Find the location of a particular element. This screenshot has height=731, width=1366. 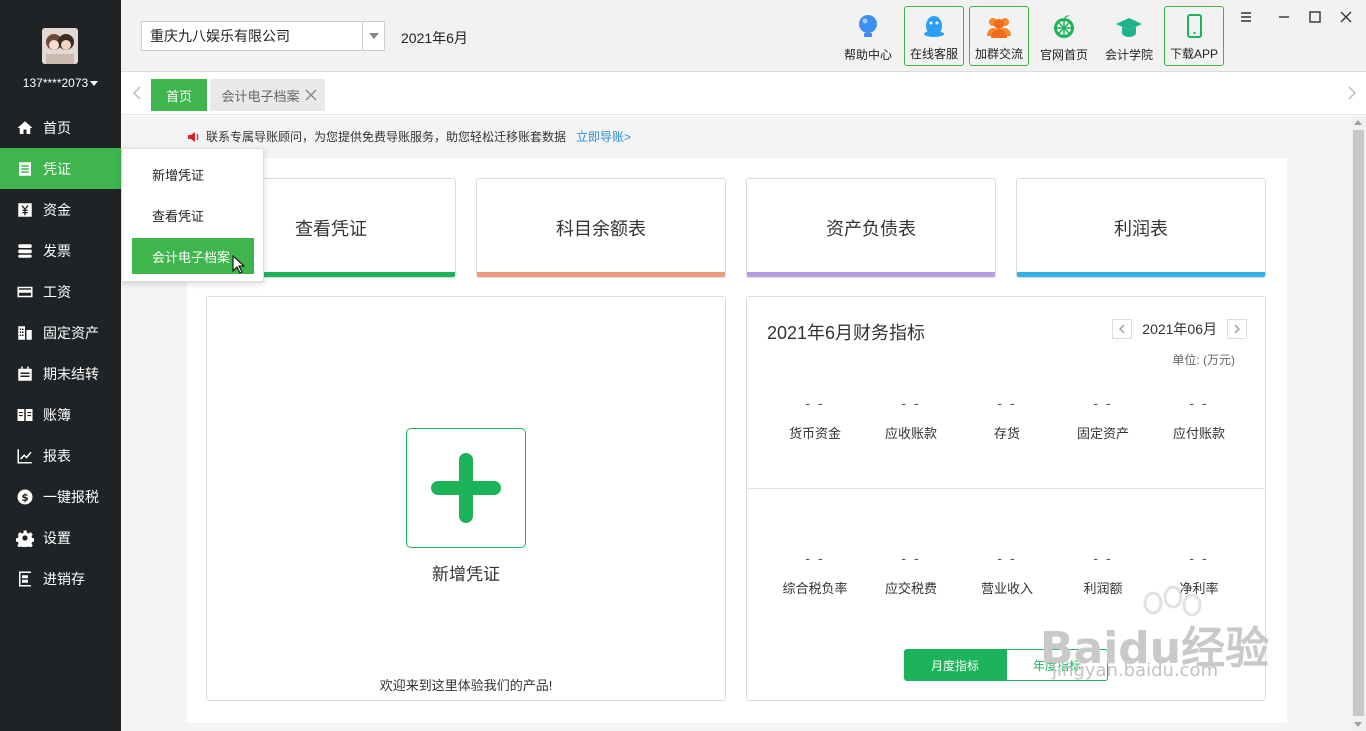

ledger-book-icon is located at coordinates (25, 415).